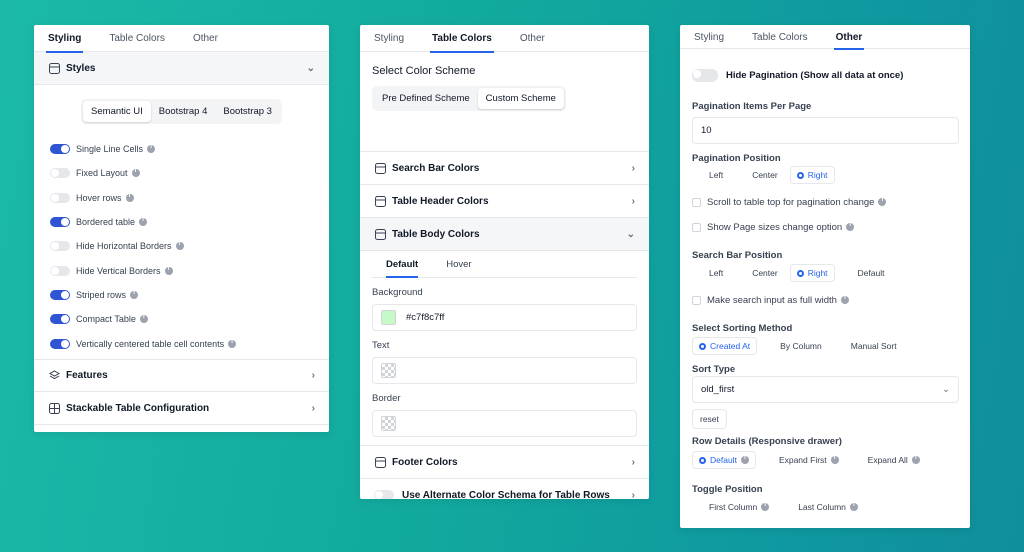 This screenshot has width=1024, height=552. Describe the element at coordinates (436, 168) in the screenshot. I see `search-bar-colors-label: Search Bar Colors` at that location.